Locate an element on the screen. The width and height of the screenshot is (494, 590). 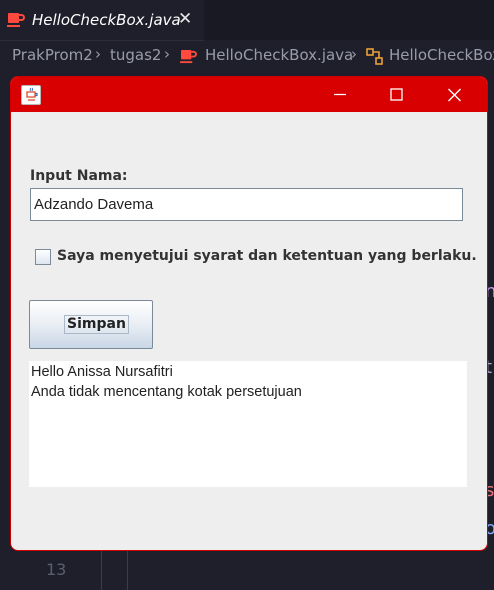
simpan-button: Simpan is located at coordinates (91, 324).